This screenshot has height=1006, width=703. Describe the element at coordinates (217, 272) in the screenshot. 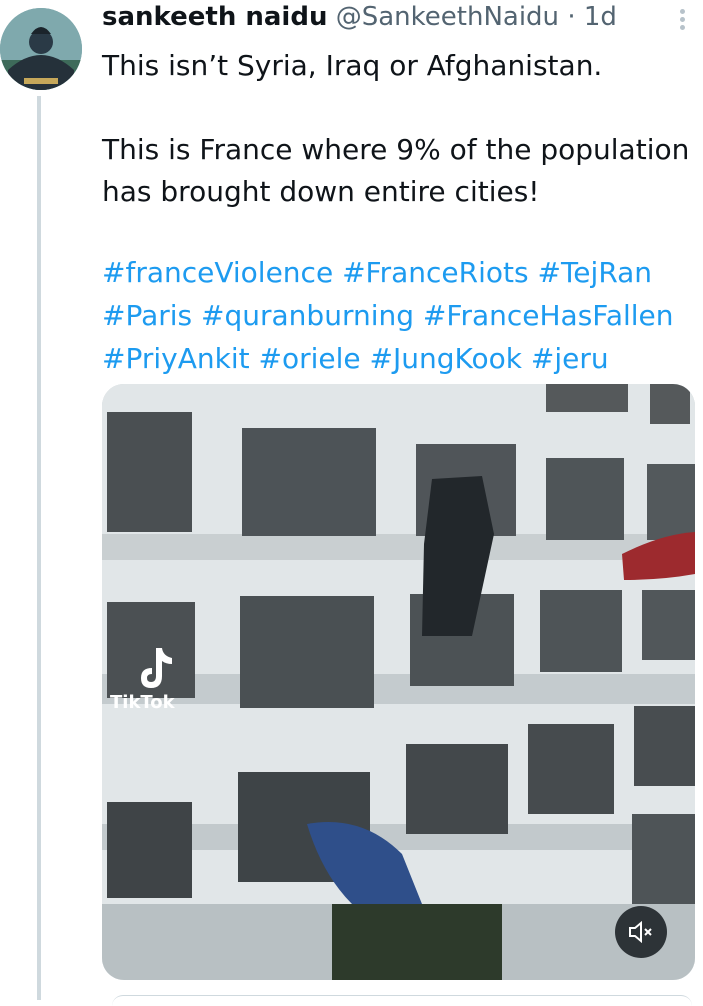

I see `hashtag-link: #franceViolence` at that location.